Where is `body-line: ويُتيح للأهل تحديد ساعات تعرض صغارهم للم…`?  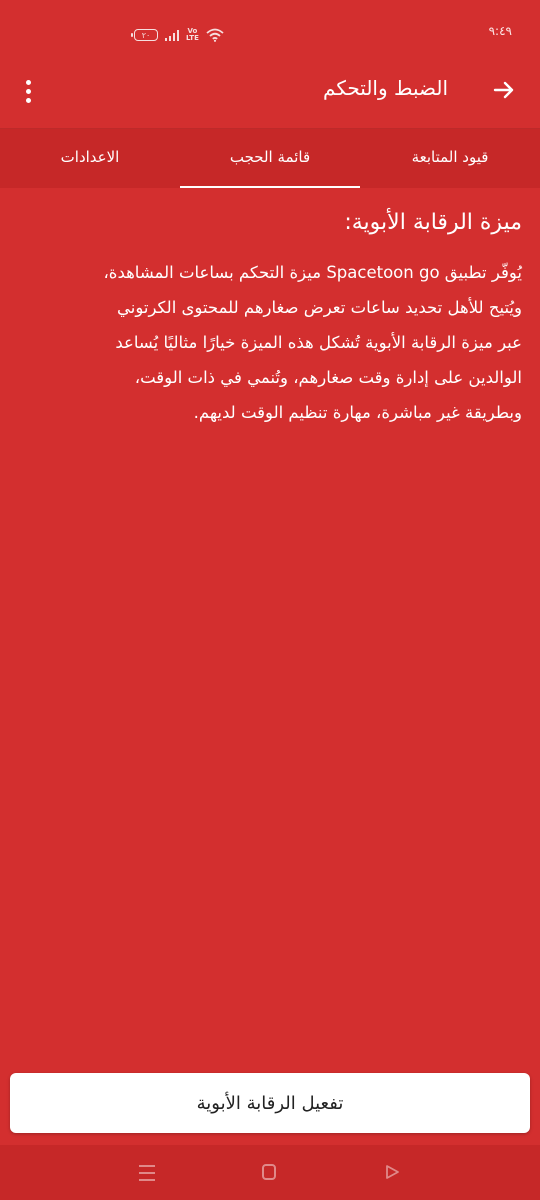
body-line: ويُتيح للأهل تحديد ساعات تعرض صغارهم للم… is located at coordinates (319, 307).